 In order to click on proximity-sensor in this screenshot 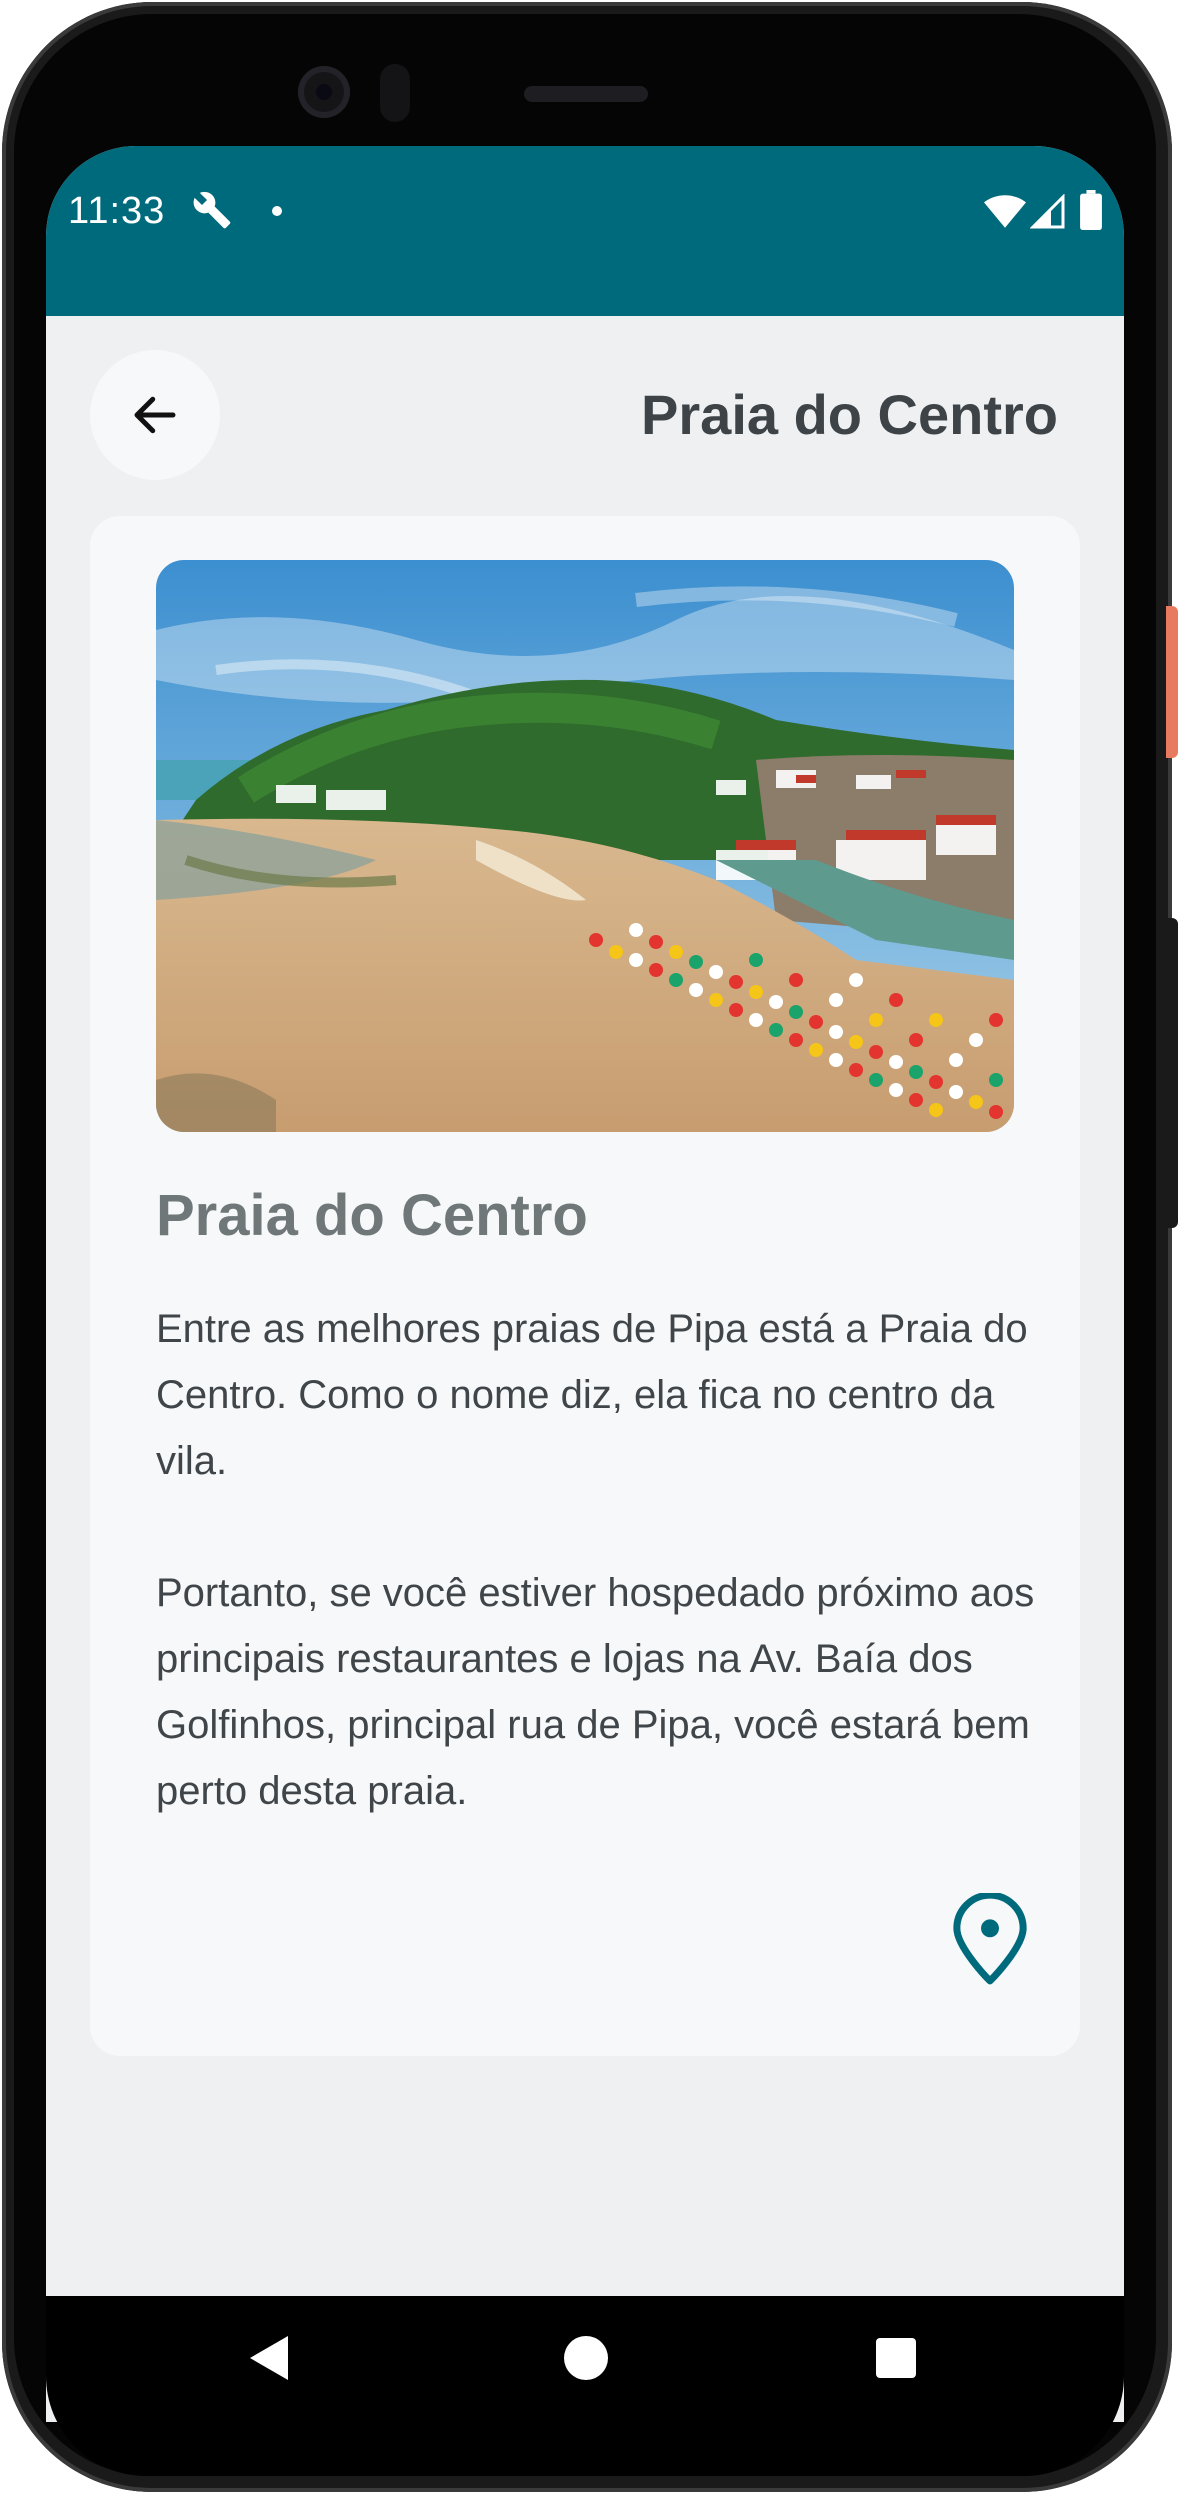, I will do `click(395, 93)`.